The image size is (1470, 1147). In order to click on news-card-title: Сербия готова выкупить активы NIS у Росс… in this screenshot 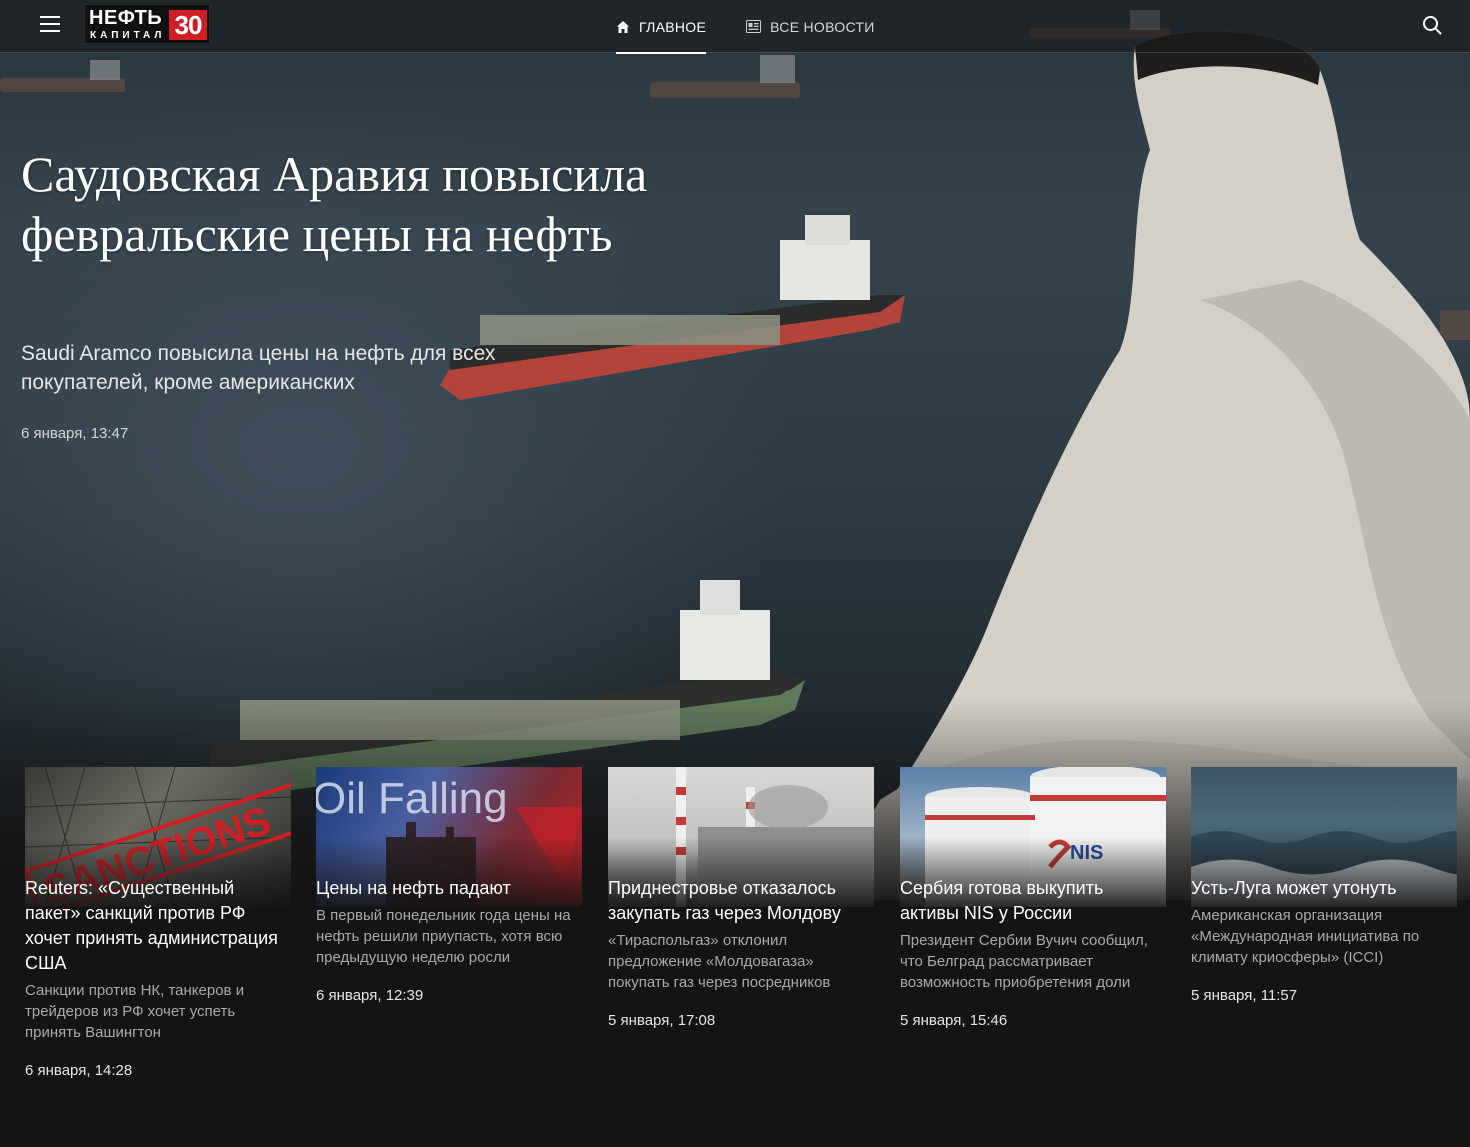, I will do `click(1033, 901)`.